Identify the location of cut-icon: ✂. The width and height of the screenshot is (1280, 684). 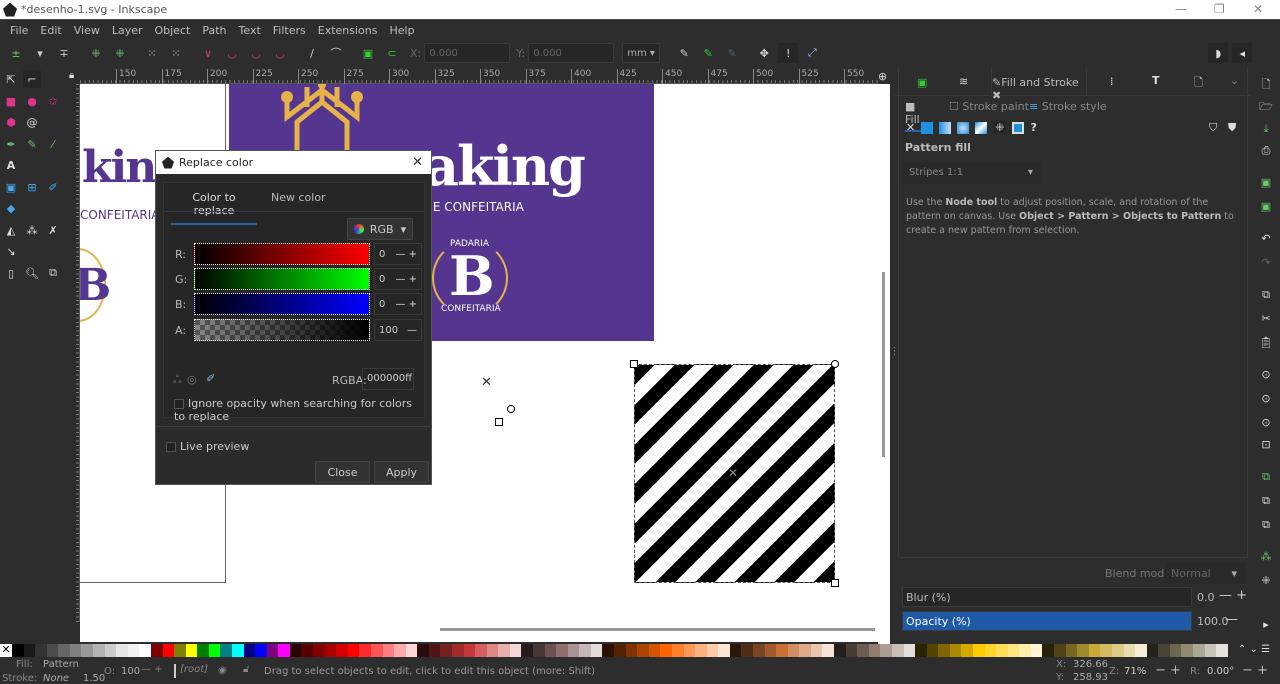
(1266, 319).